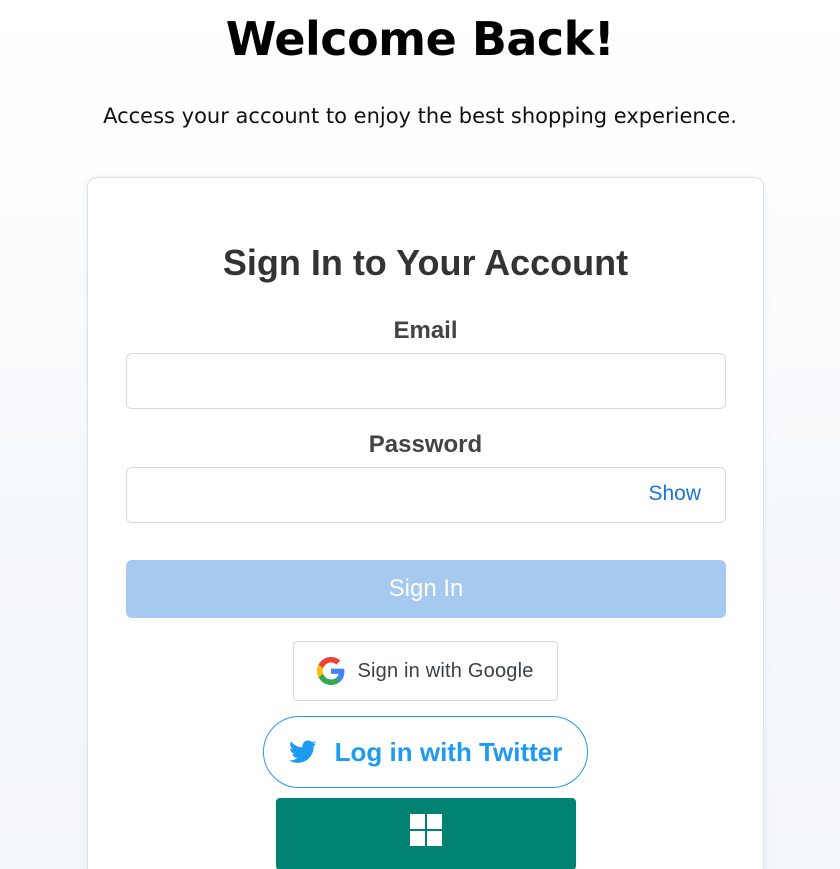  Describe the element at coordinates (674, 494) in the screenshot. I see `show-password-toggle: Show` at that location.